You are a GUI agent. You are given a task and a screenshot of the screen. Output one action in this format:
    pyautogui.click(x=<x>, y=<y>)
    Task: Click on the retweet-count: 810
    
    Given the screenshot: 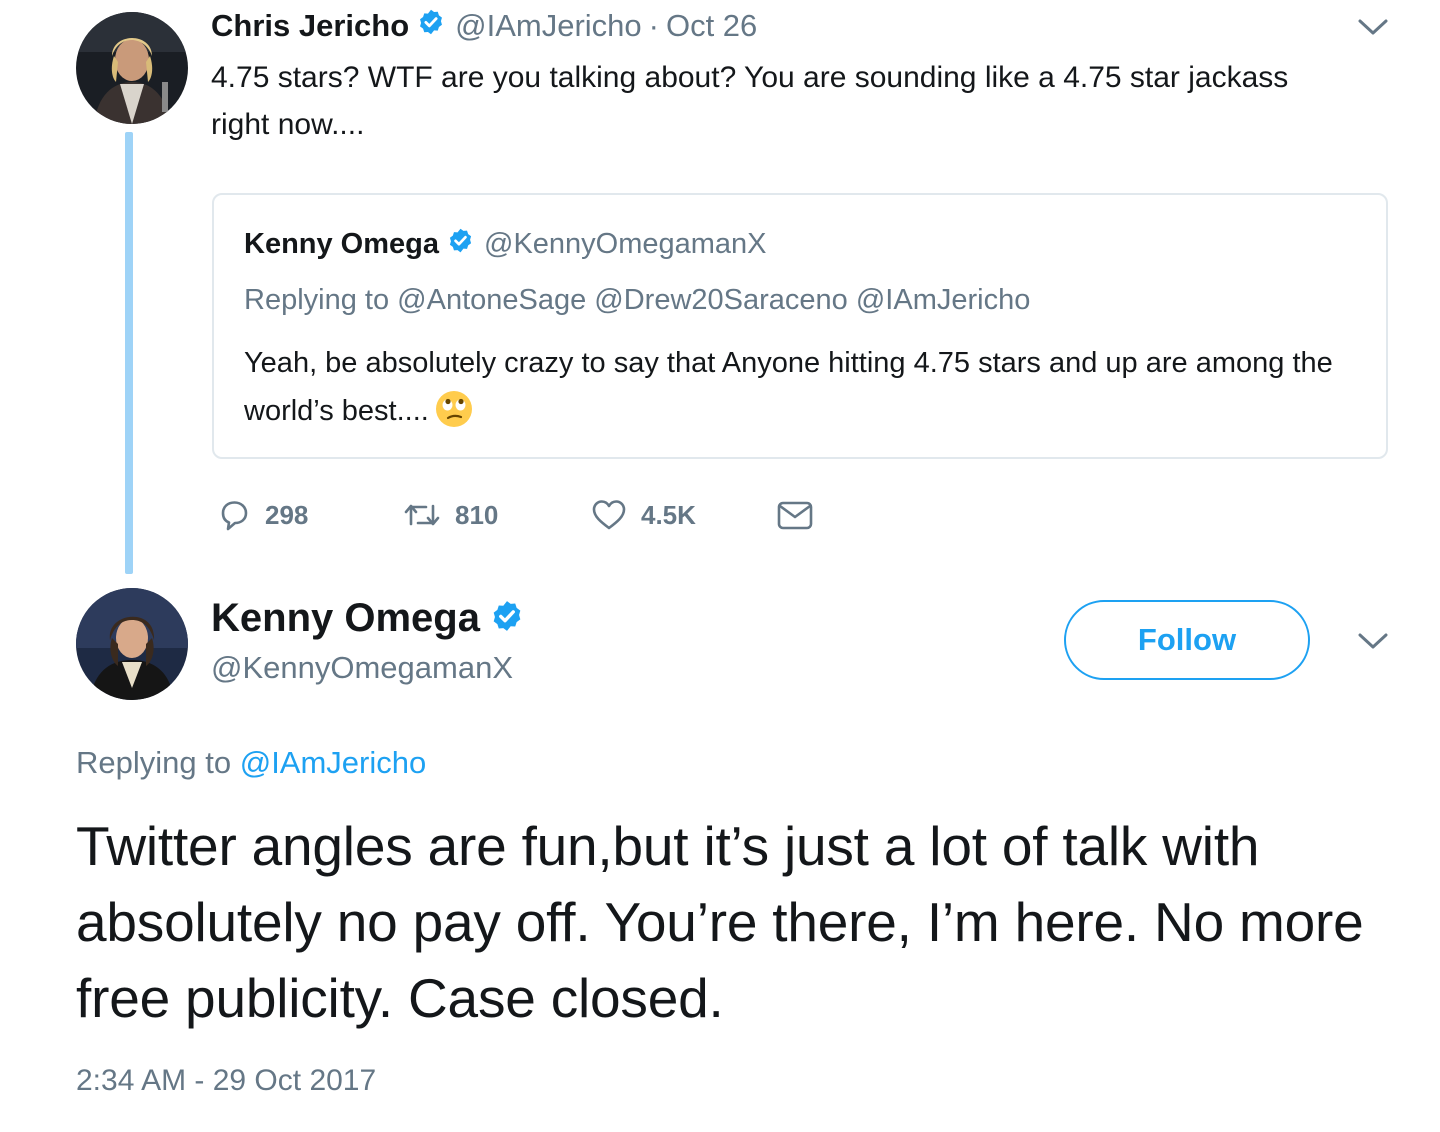 What is the action you would take?
    pyautogui.click(x=477, y=514)
    